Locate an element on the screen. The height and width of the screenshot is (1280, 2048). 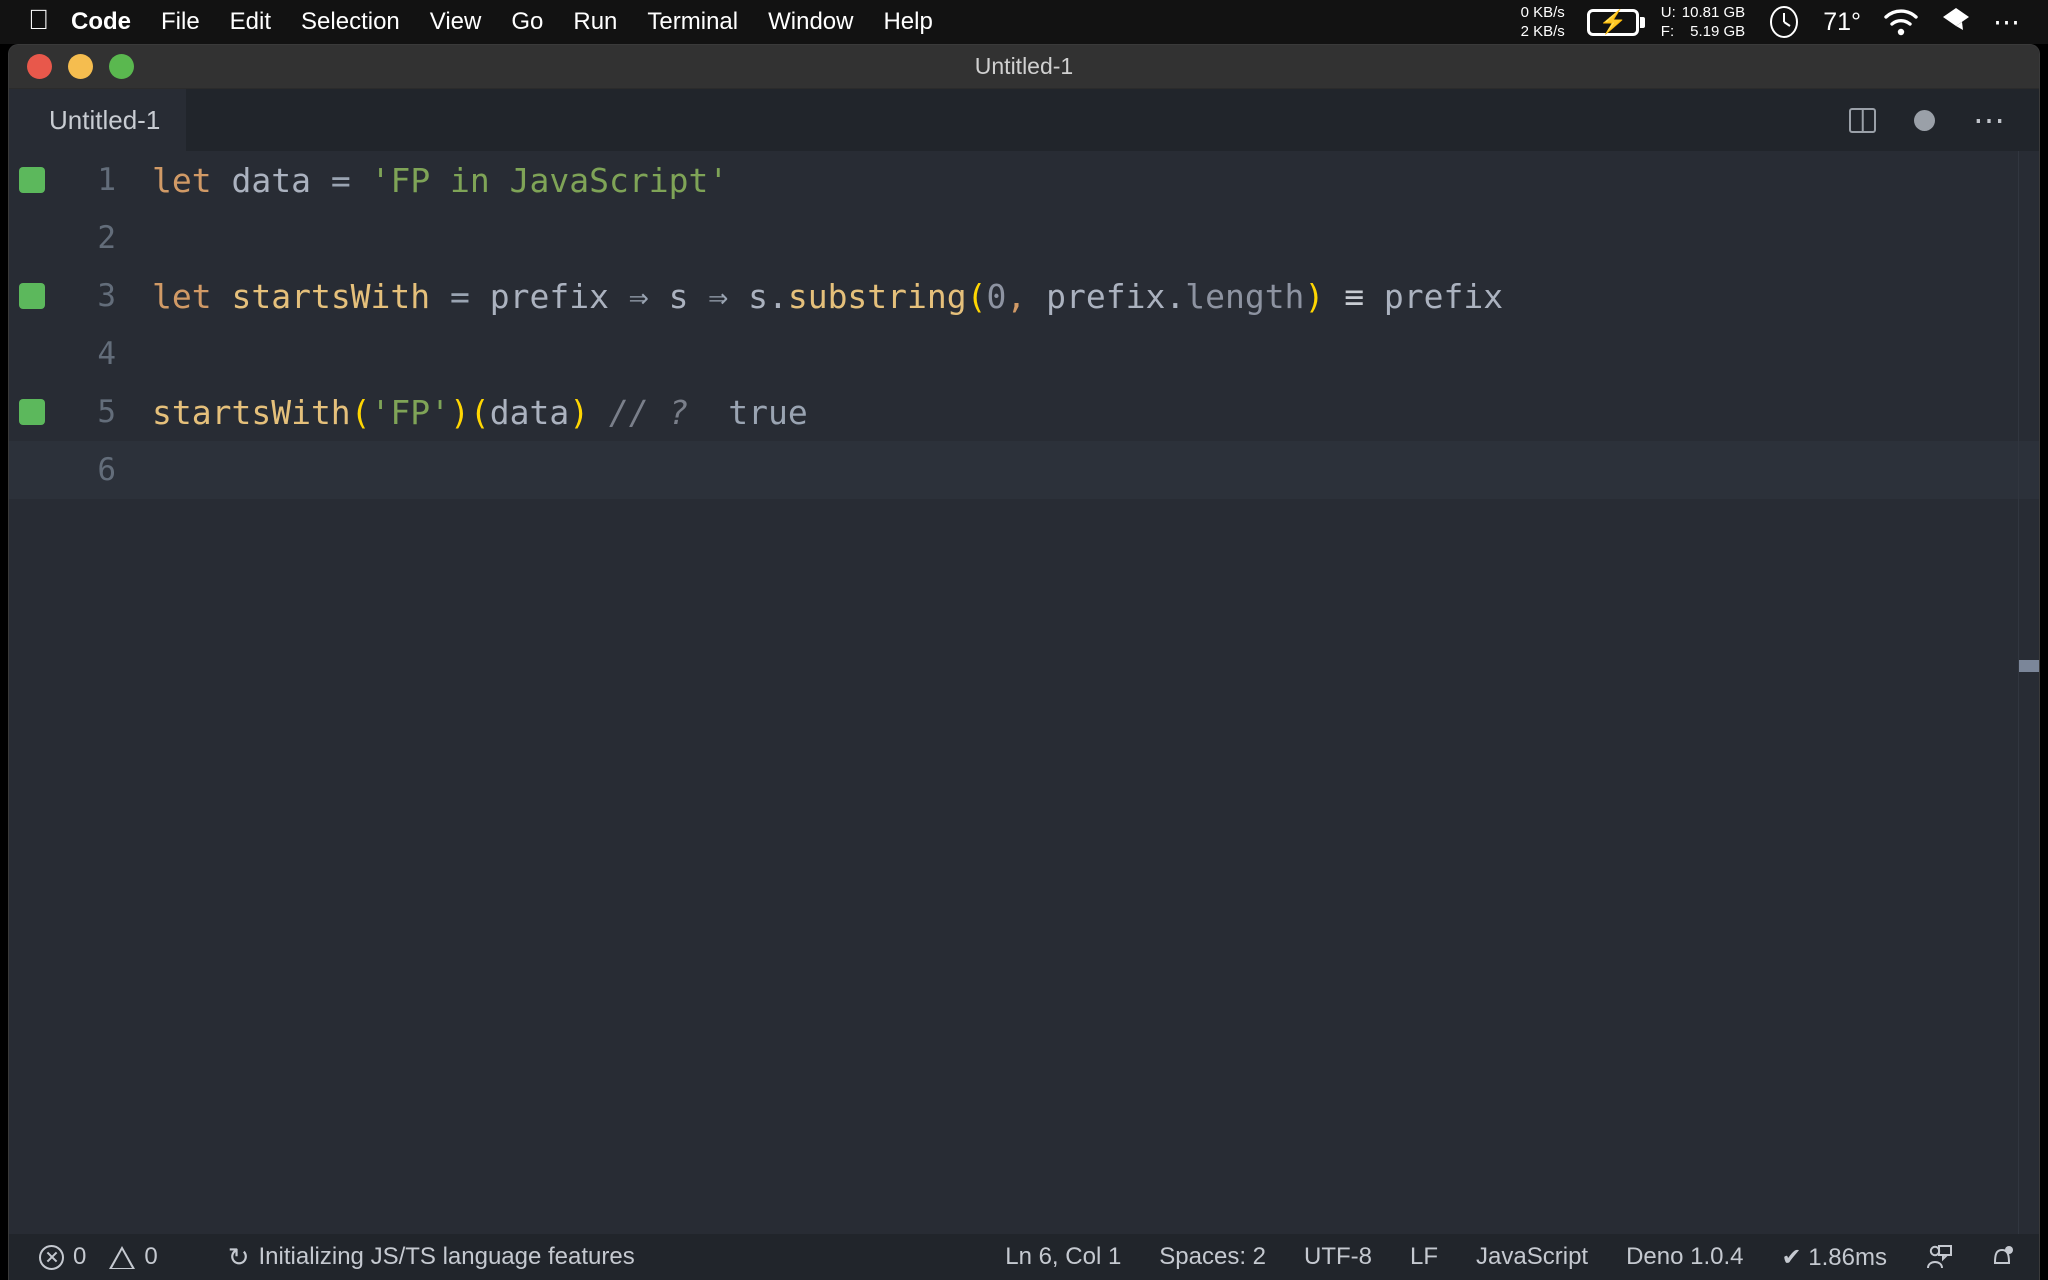
memory-used-label: U: is located at coordinates (1668, 12).